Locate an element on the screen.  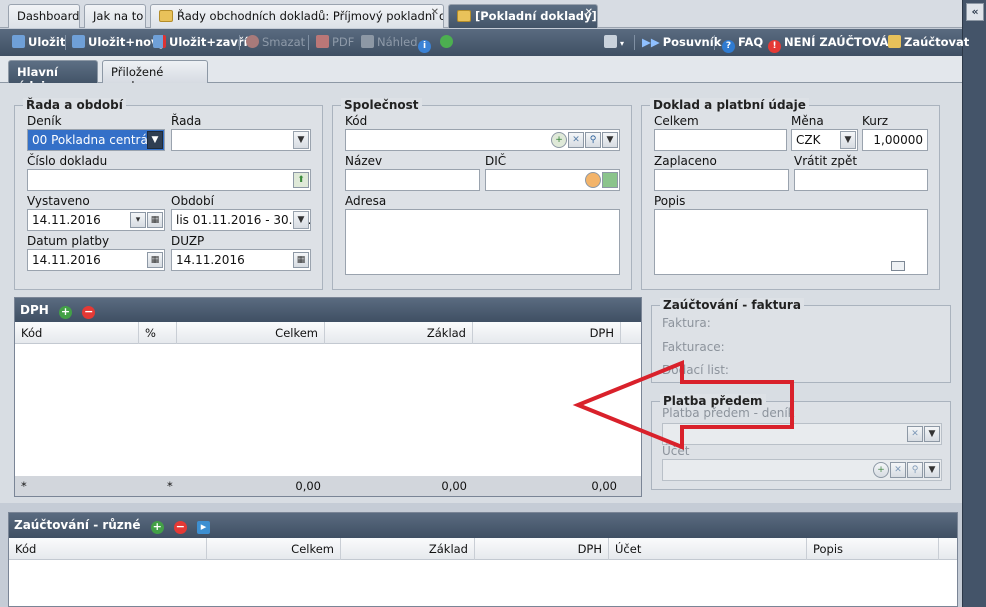
tab-dashboard: Dashboard is located at coordinates (44, 16).